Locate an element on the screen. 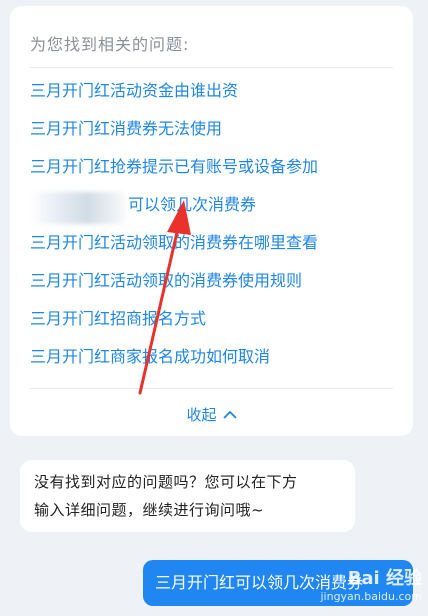  red-arrow-annotation is located at coordinates (164, 297).